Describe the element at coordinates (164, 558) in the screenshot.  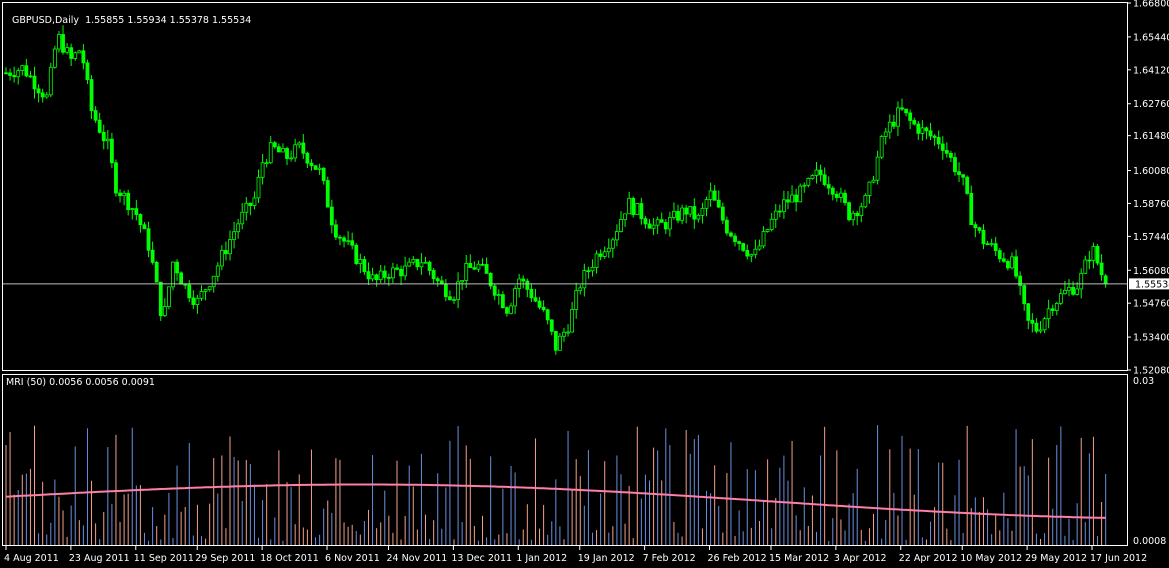
I see `time-tick-label: 11 Sep 2011` at that location.